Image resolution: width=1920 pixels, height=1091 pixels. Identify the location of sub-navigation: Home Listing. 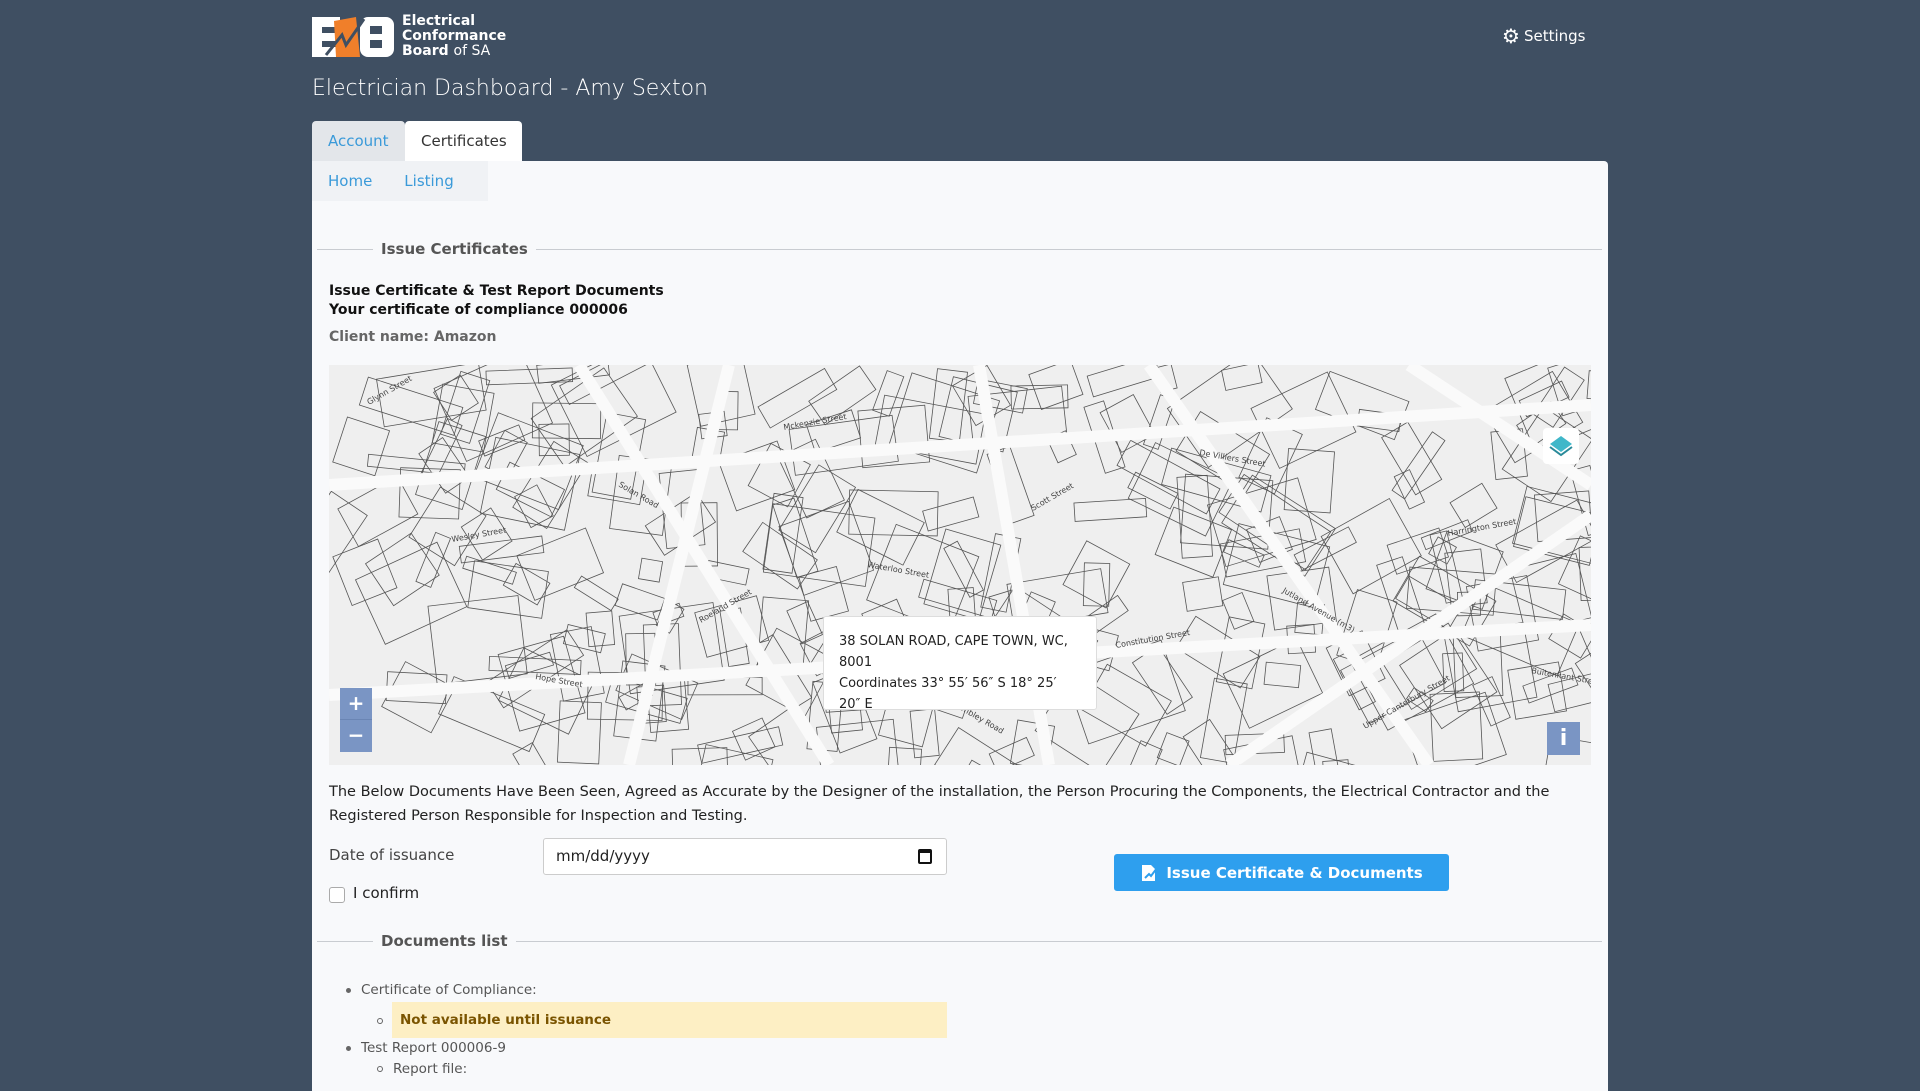
(400, 181).